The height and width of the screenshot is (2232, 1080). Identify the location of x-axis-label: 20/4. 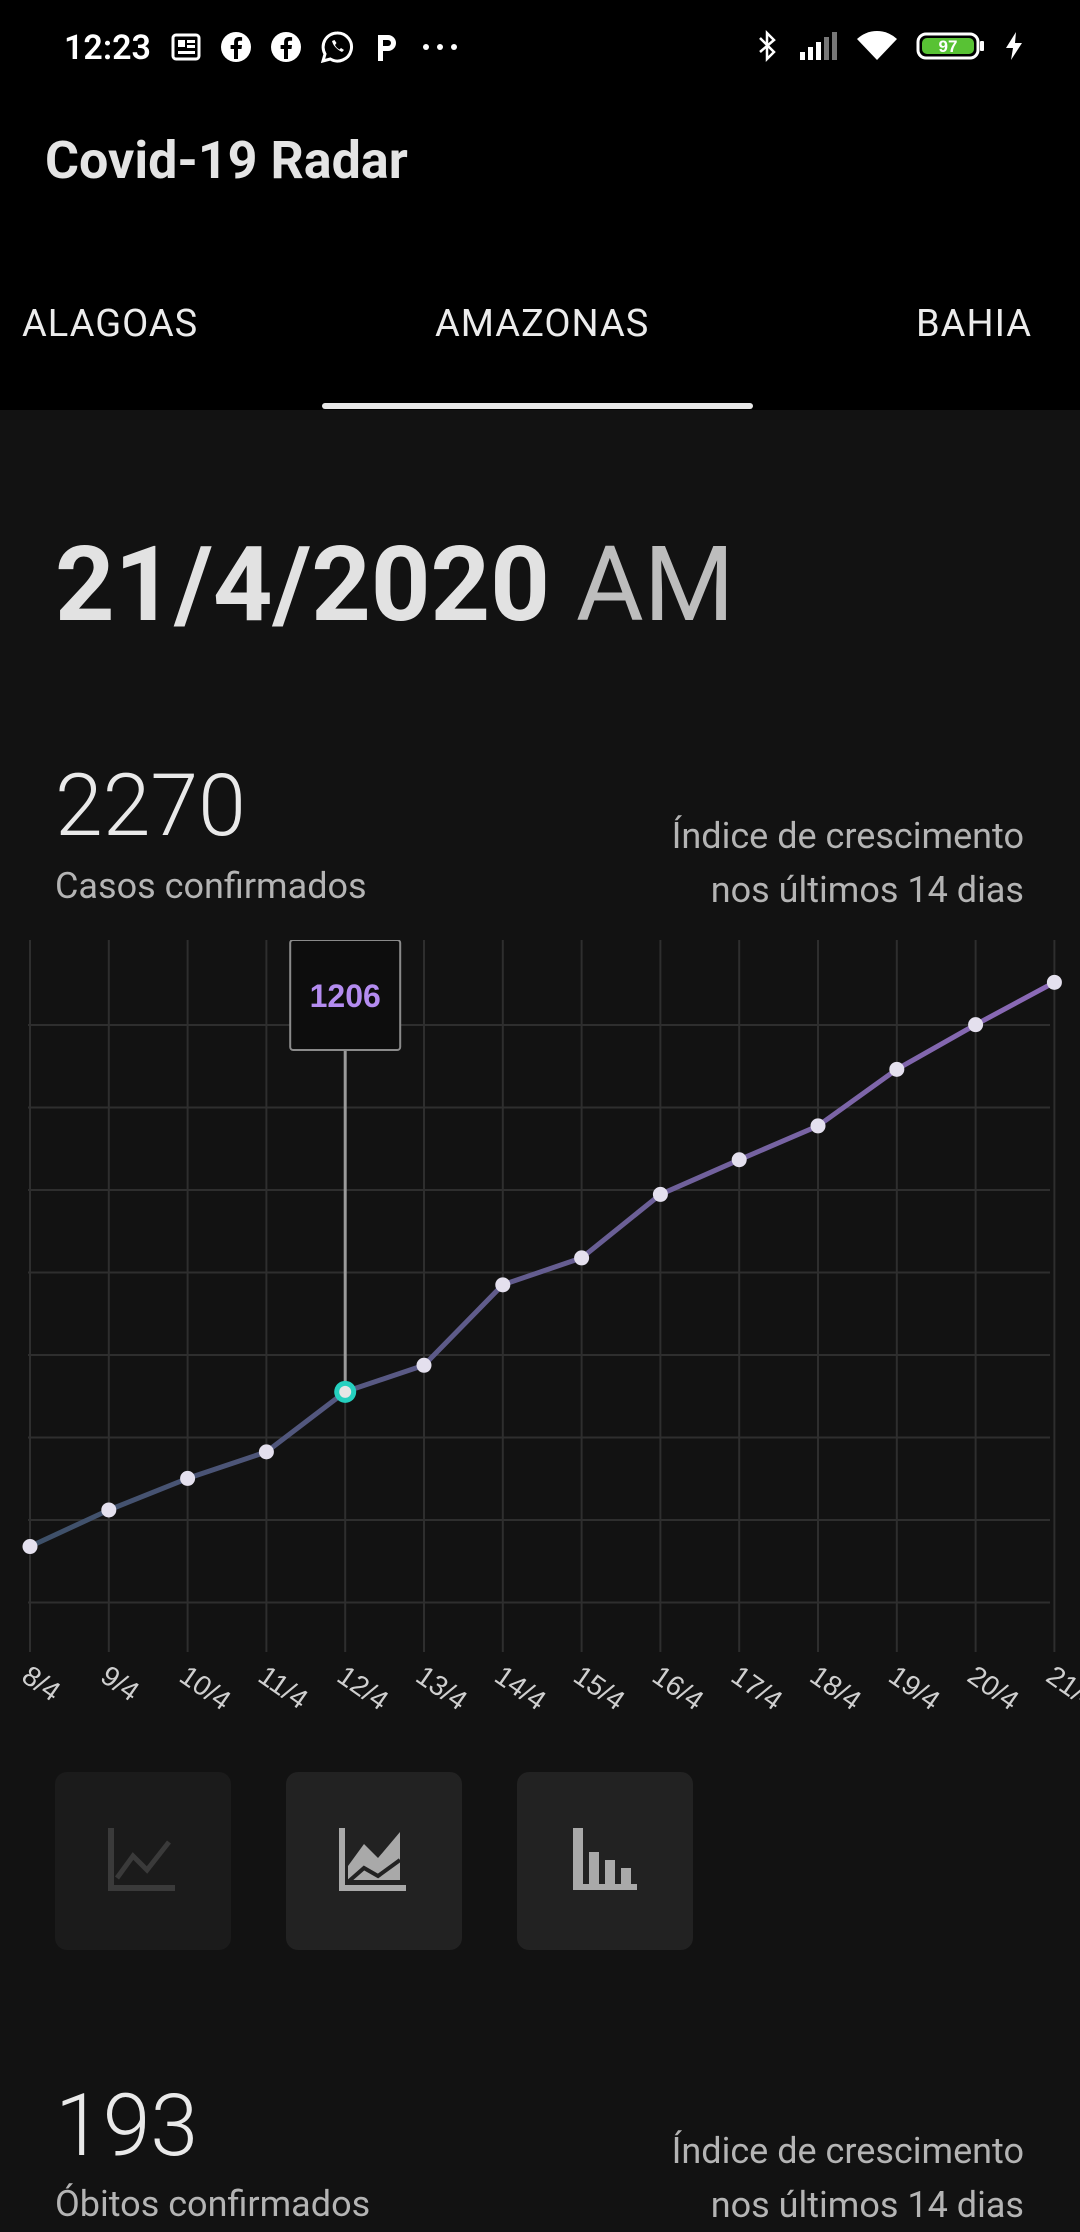
(993, 1688).